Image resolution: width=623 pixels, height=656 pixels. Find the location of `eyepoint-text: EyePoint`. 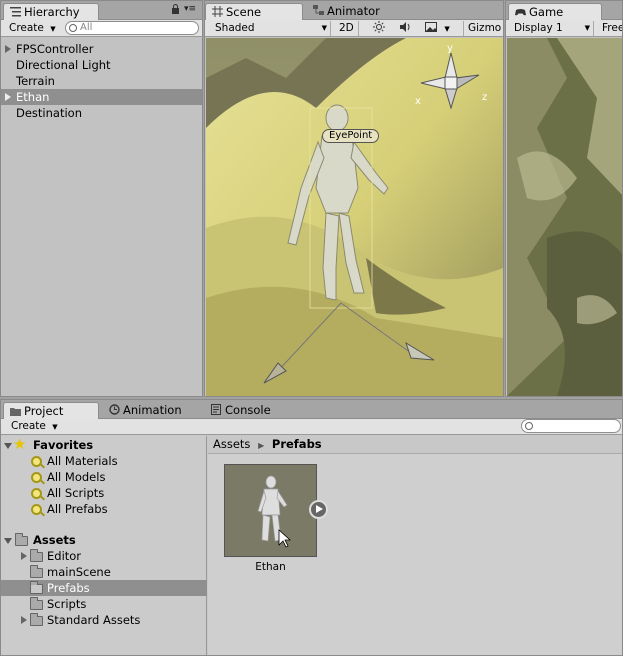

eyepoint-text: EyePoint is located at coordinates (351, 135).